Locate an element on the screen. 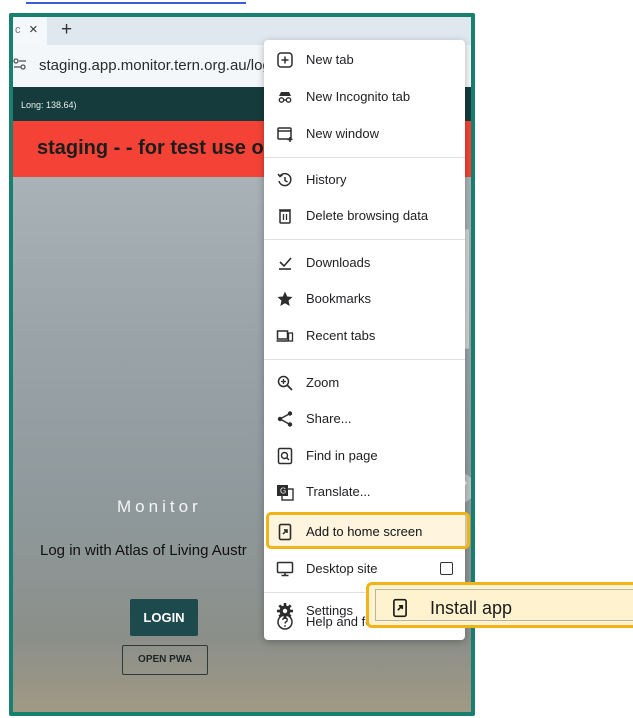 This screenshot has height=718, width=633. menu-item-label: New Incognito tab is located at coordinates (358, 96).